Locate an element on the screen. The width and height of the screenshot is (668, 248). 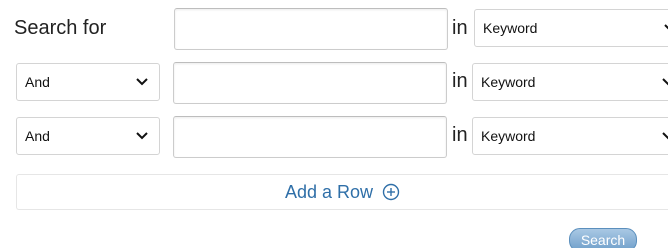
add-row-button: Add a Row is located at coordinates (342, 192).